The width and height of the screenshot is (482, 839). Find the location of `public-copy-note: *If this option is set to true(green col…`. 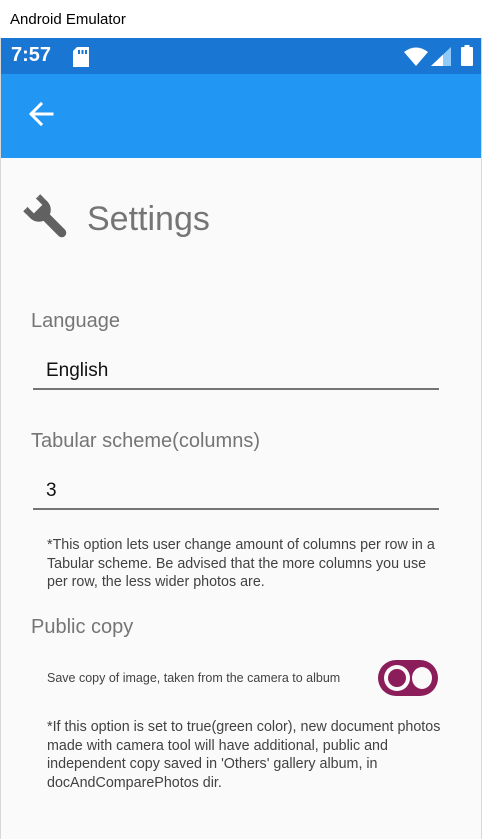

public-copy-note: *If this option is set to true(green col… is located at coordinates (244, 755).